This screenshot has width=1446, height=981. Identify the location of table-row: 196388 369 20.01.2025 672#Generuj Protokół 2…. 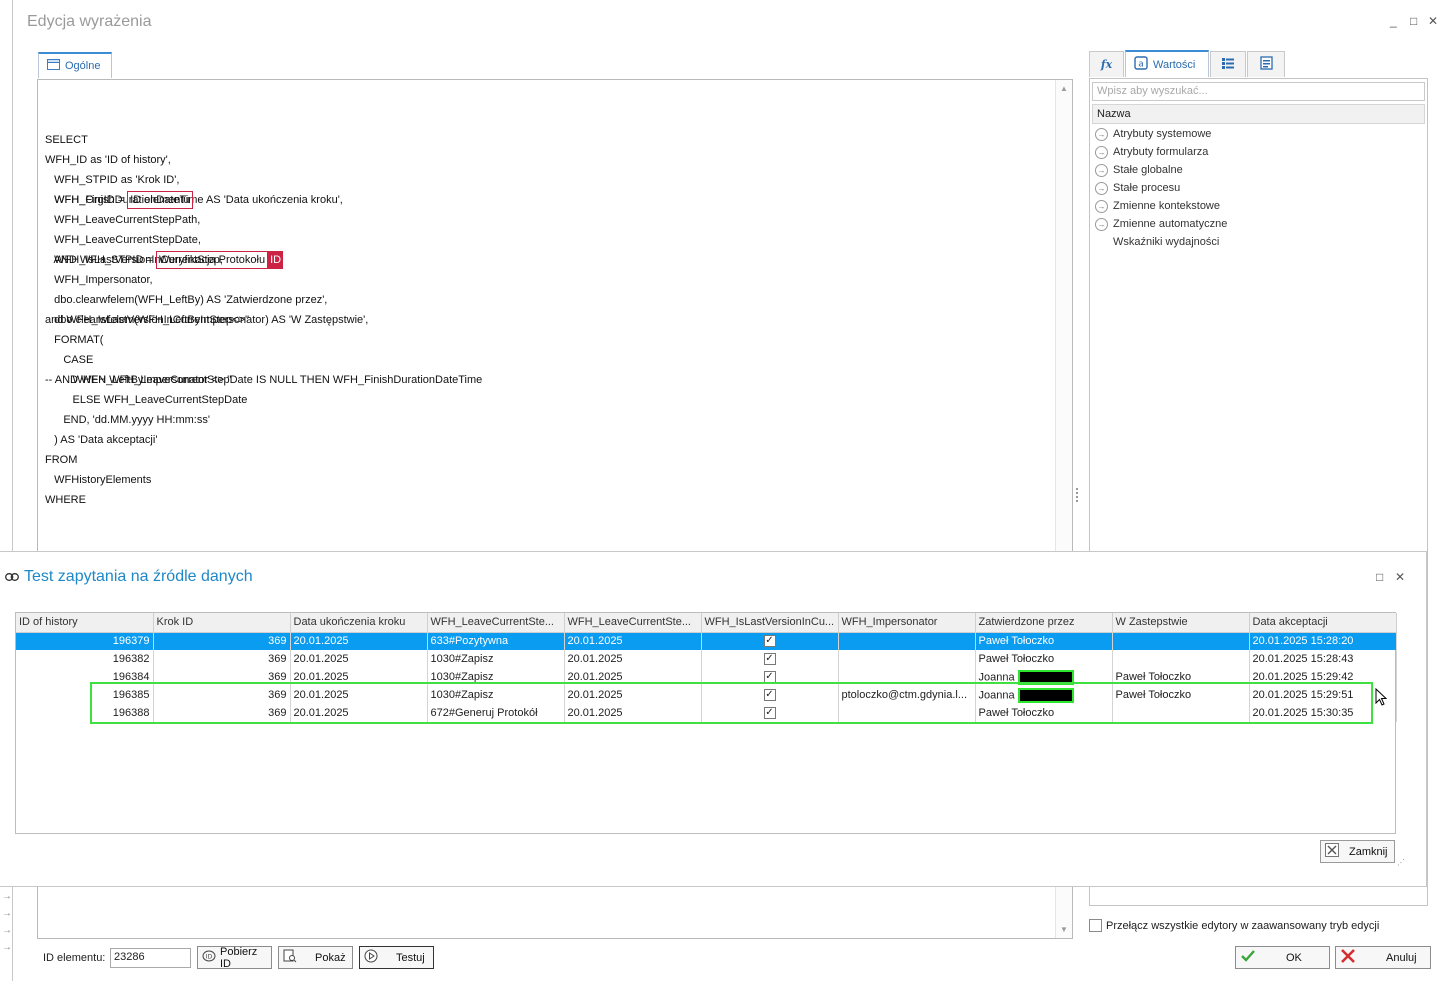
(706, 713).